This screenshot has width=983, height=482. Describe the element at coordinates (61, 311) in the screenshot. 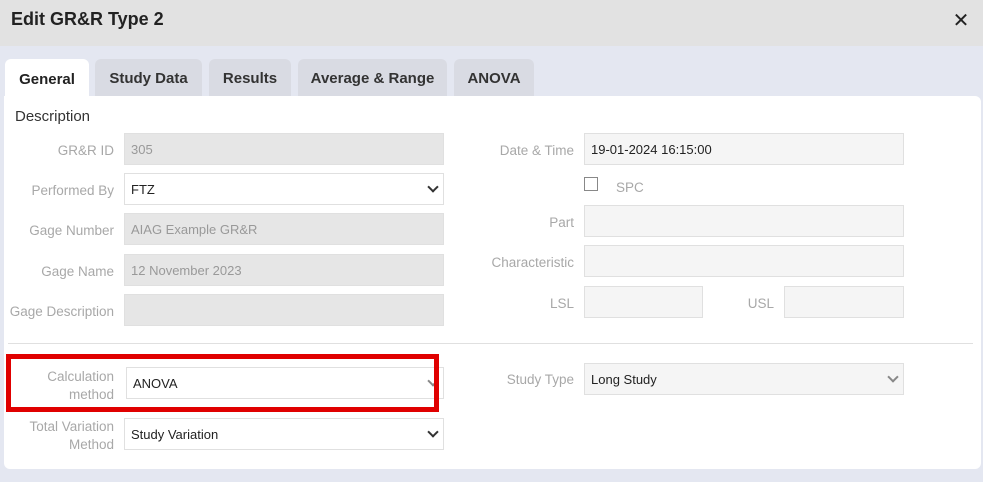

I see `gage-description-label: Gage Description` at that location.